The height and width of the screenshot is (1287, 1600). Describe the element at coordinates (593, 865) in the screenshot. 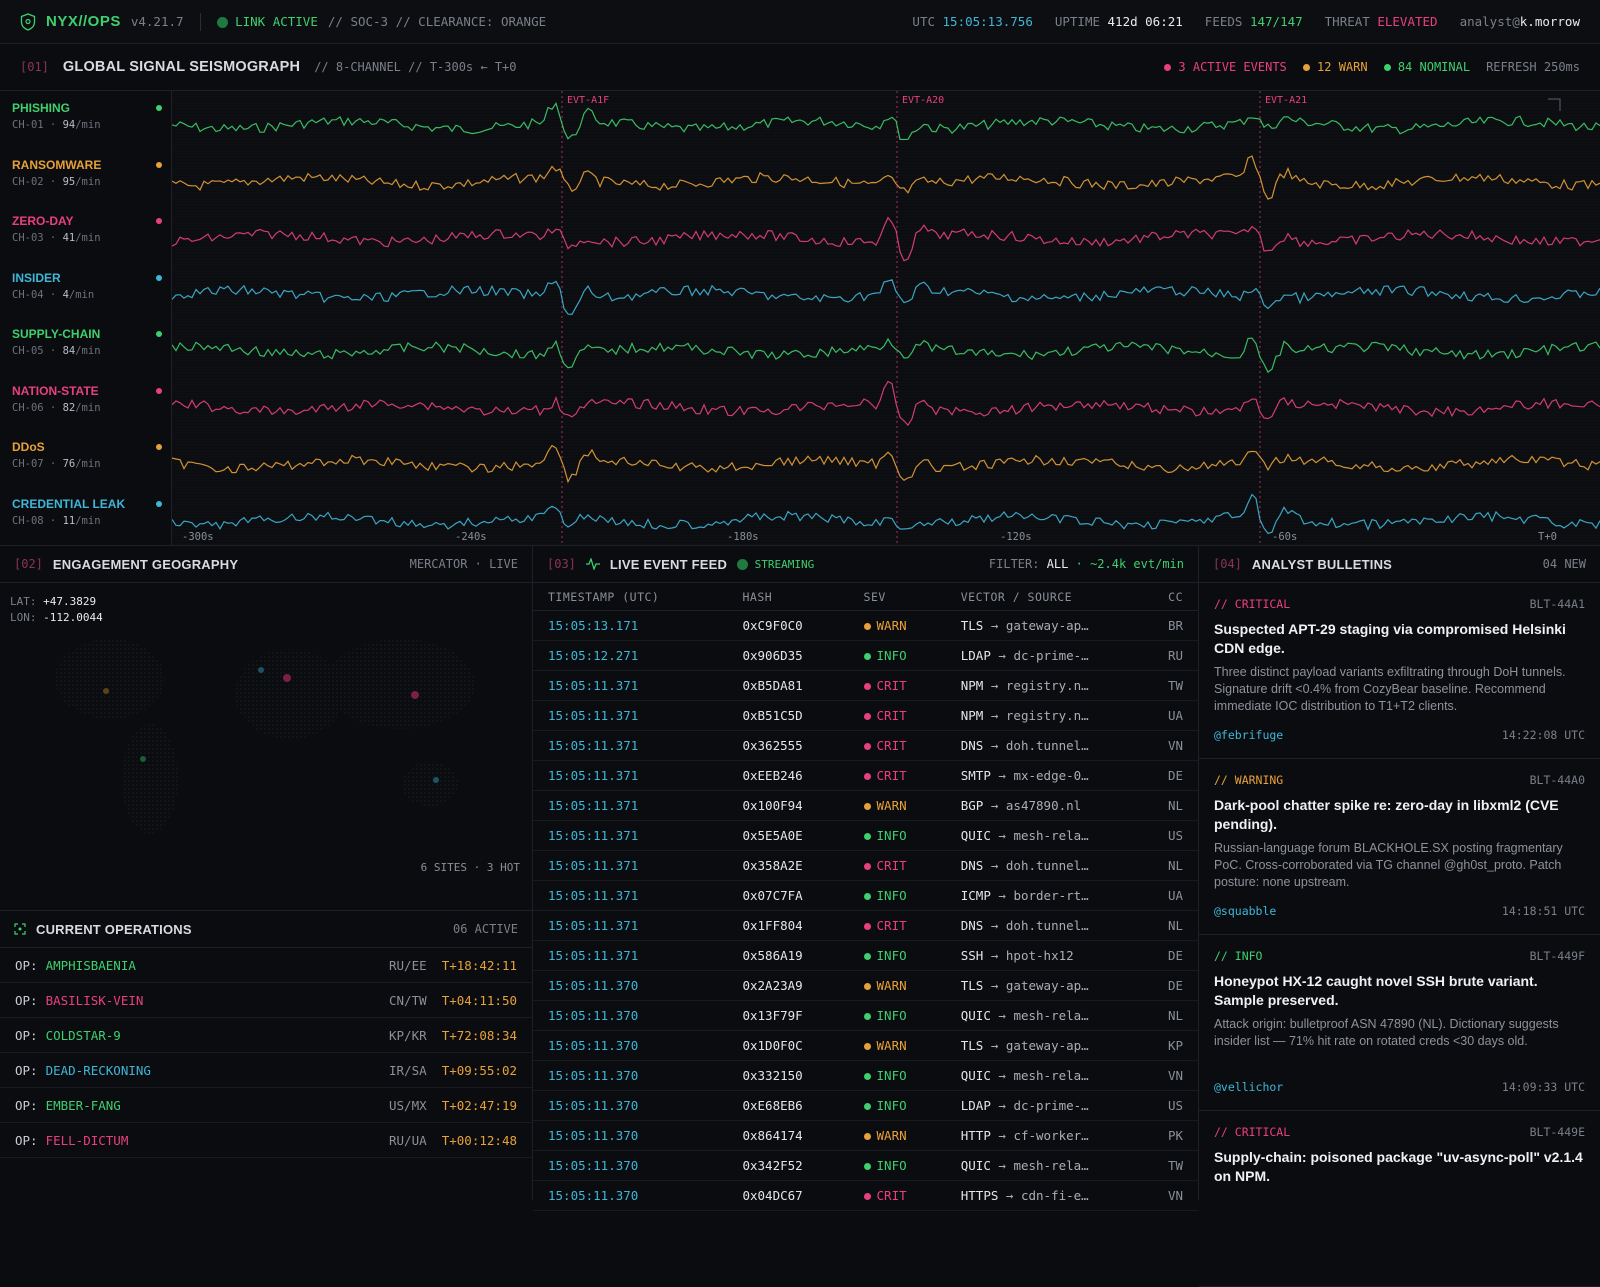

I see `event-timestamp: 15:05:11.371` at that location.